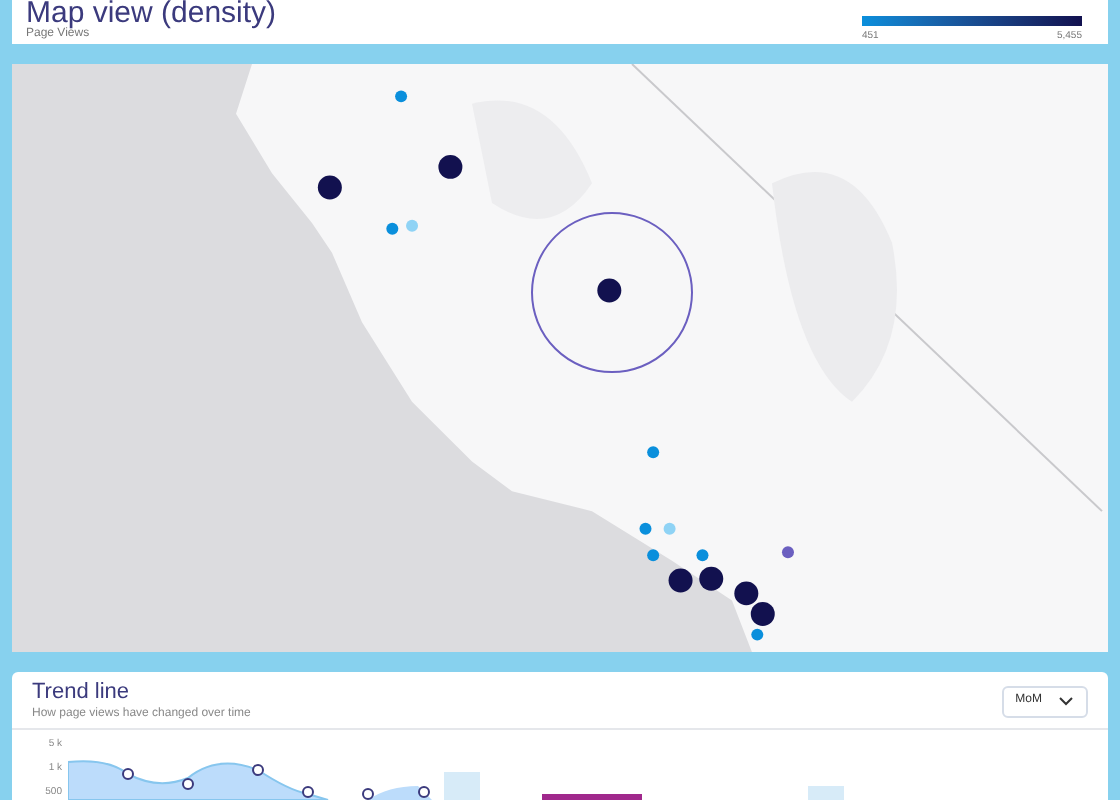 Image resolution: width=1120 pixels, height=800 pixels. What do you see at coordinates (151, 14) in the screenshot?
I see `card-title: Map view (density)` at bounding box center [151, 14].